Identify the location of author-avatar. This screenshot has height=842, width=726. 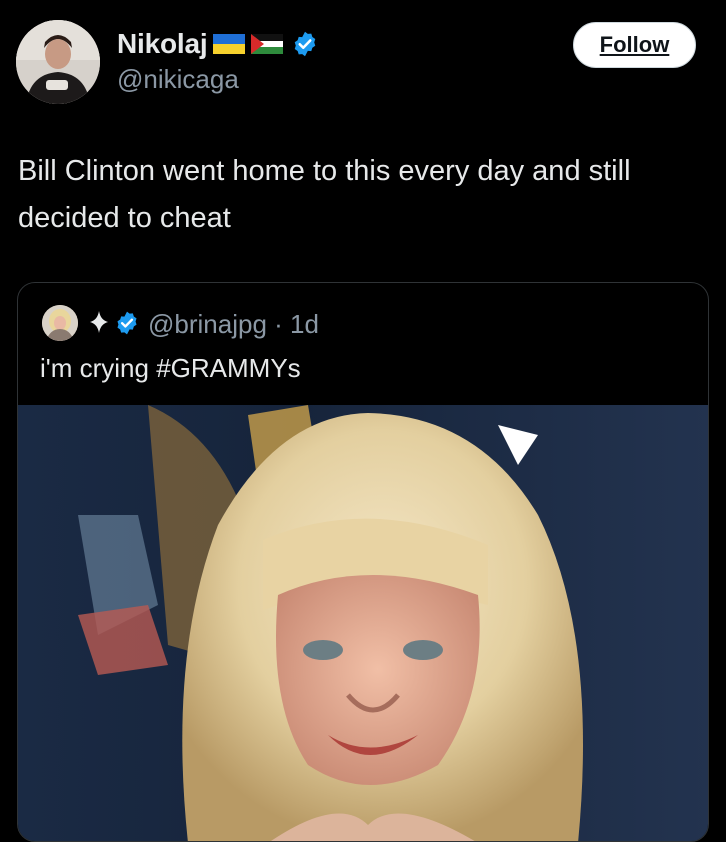
(58, 62).